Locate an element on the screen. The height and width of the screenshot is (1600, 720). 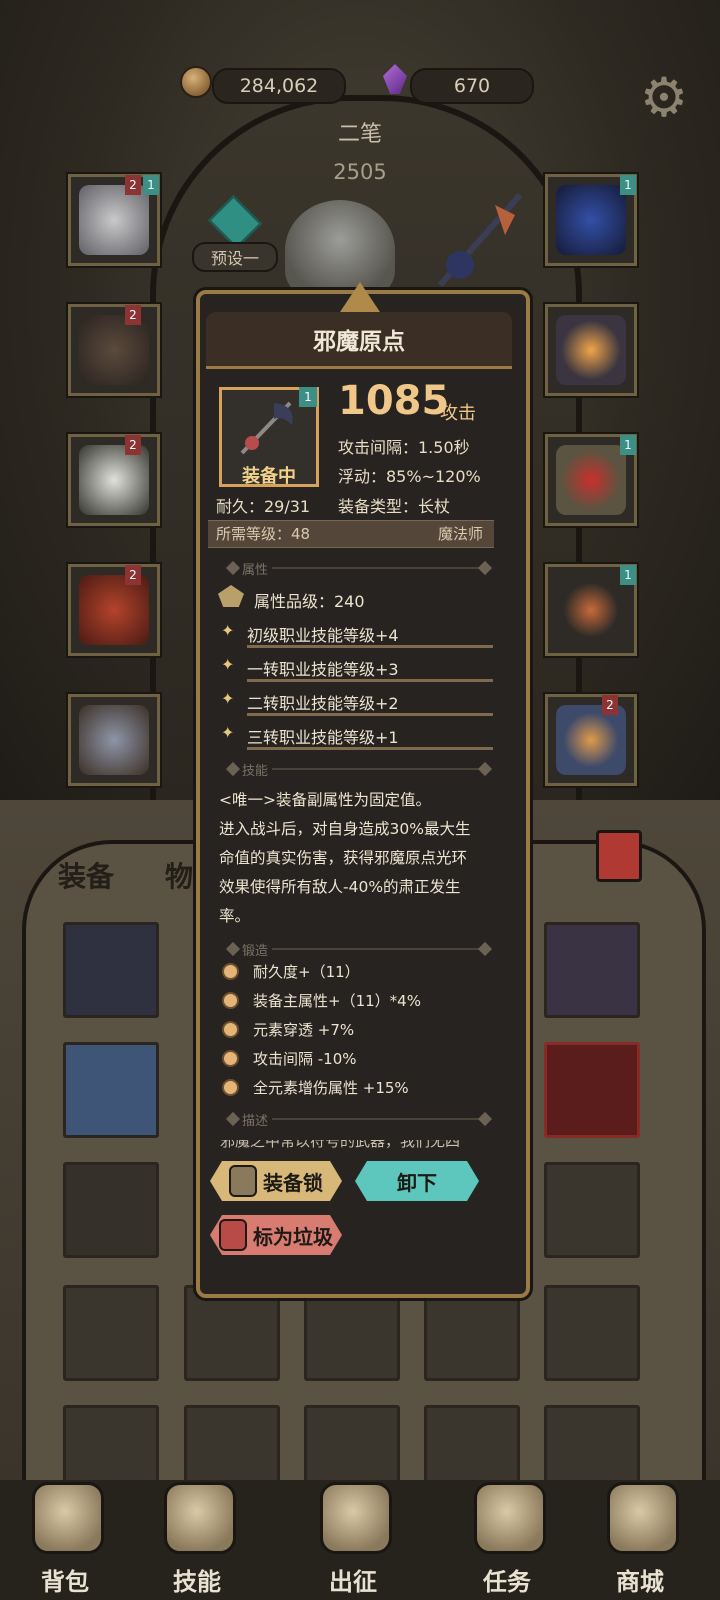
gear-icon: ⚙ is located at coordinates (664, 98).